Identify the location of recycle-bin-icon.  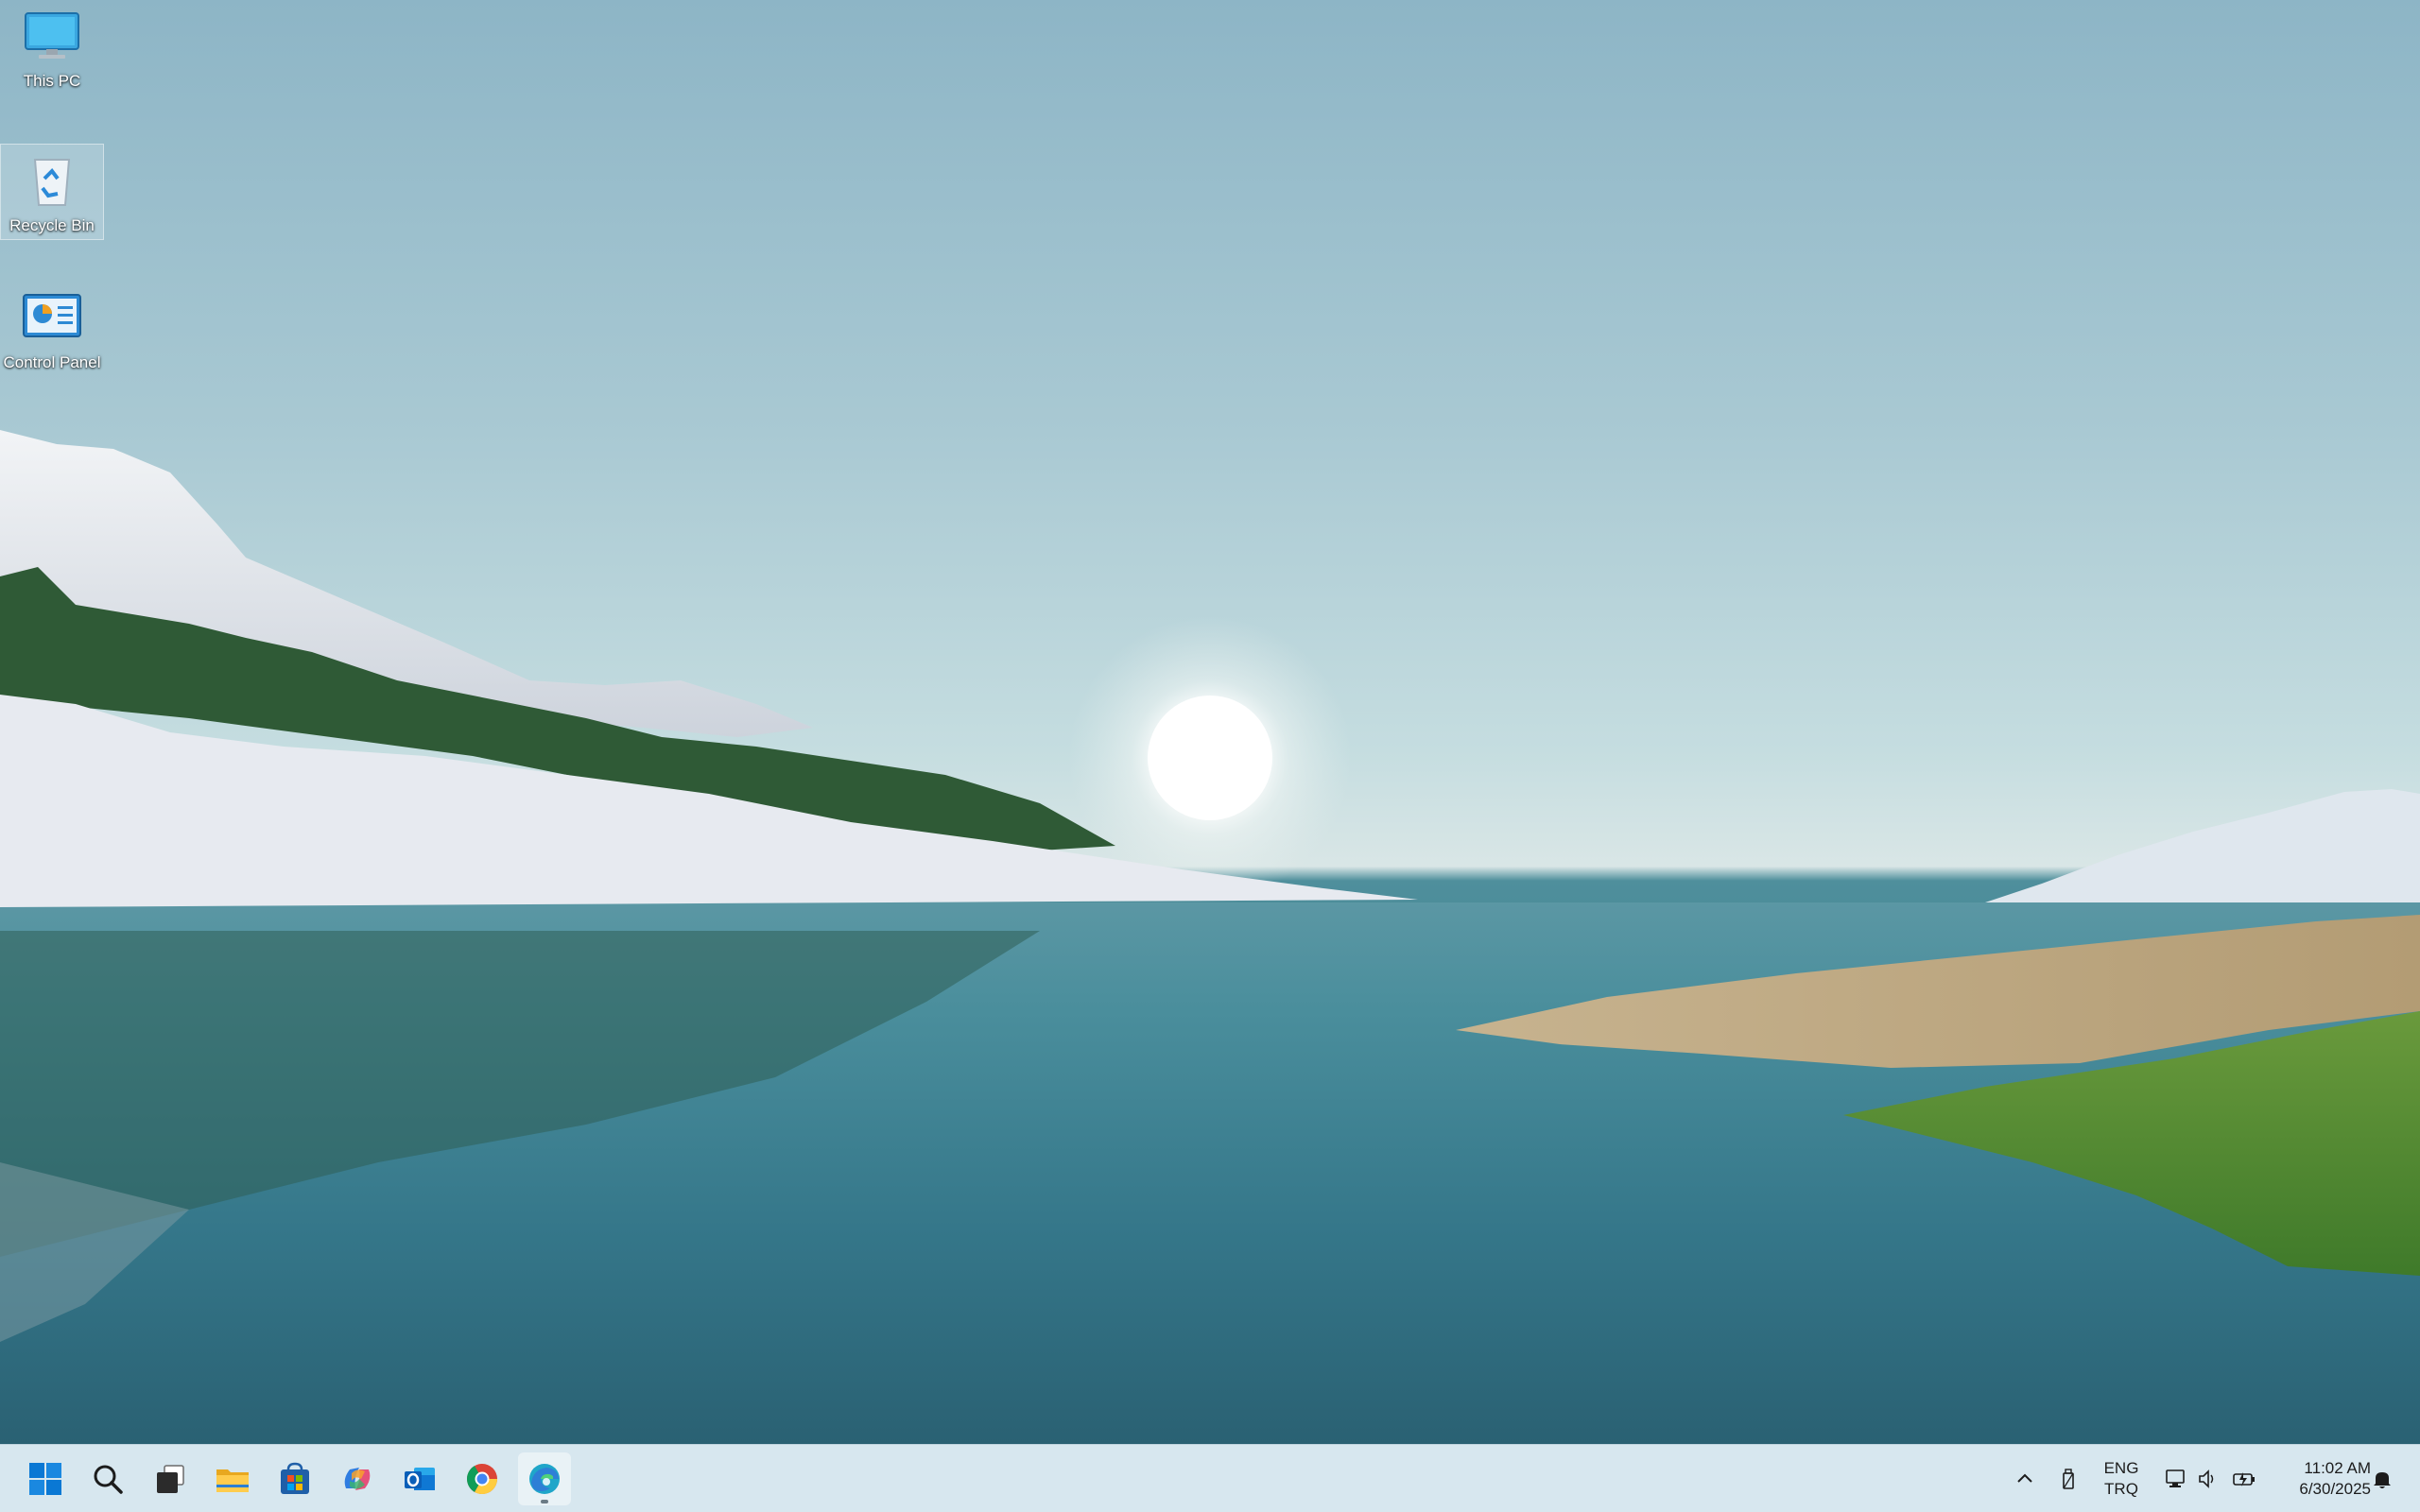
(52, 182).